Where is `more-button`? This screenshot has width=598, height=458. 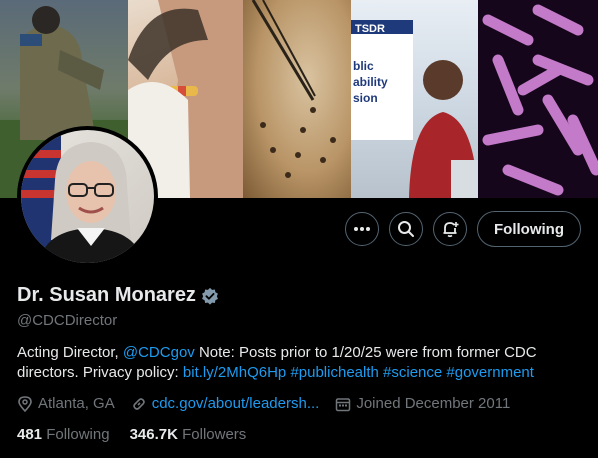 more-button is located at coordinates (362, 229).